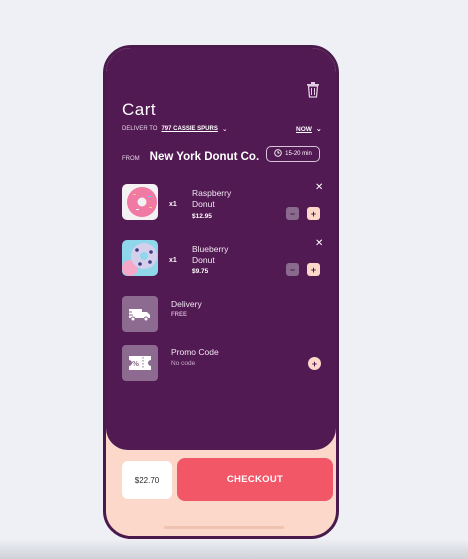 The image size is (468, 559). I want to click on item-price: $9.75, so click(200, 271).